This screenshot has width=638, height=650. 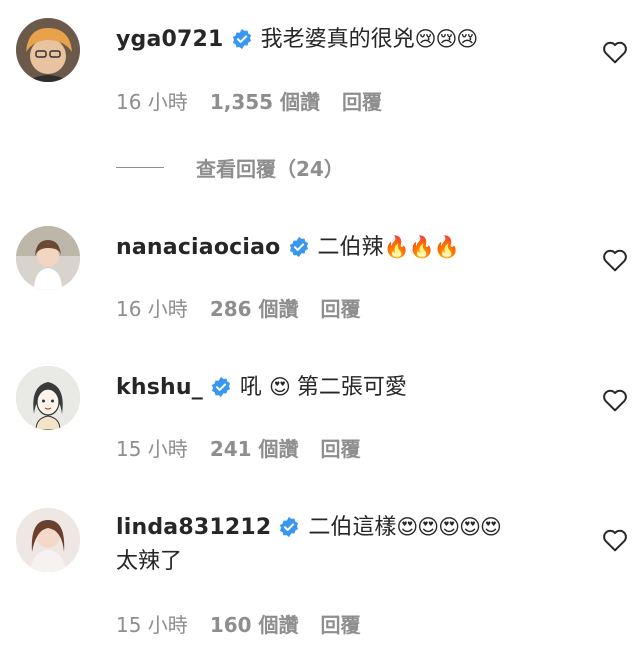 What do you see at coordinates (254, 449) in the screenshot?
I see `like-count: 241 個讚` at bounding box center [254, 449].